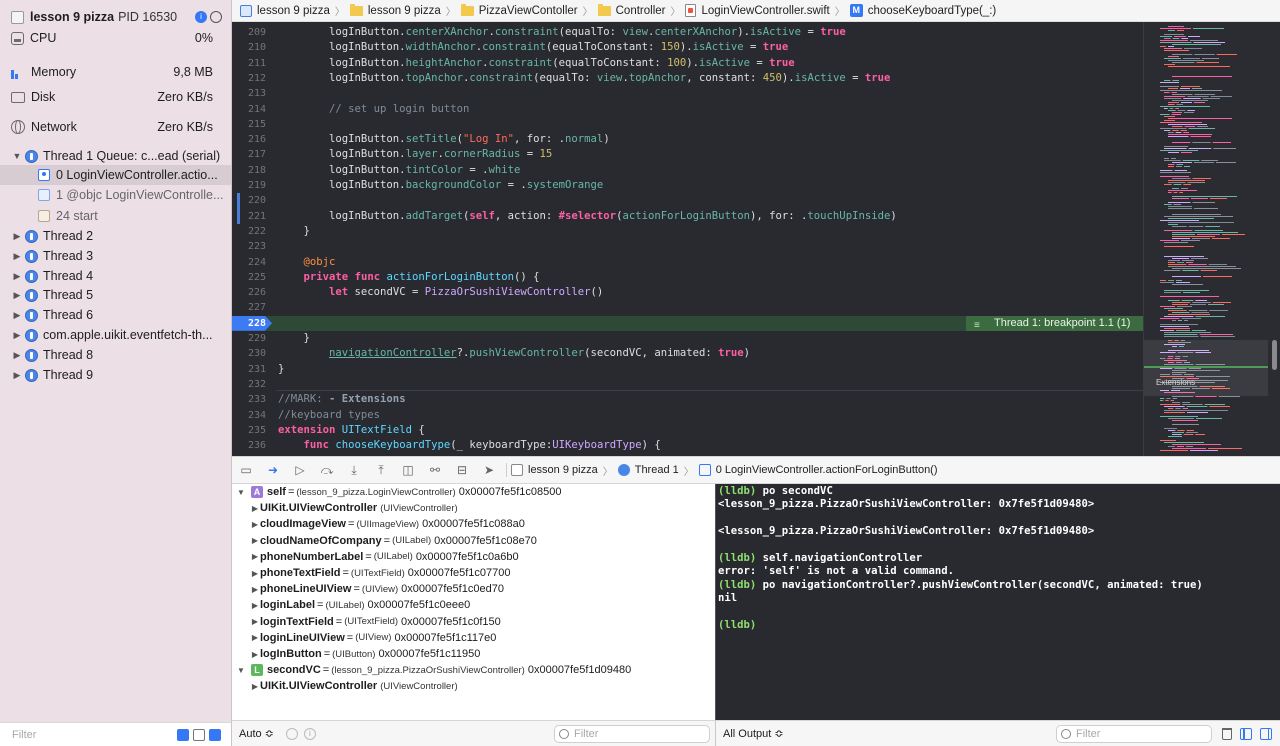  I want to click on jump-bar-item: PizzaViewContoller, so click(519, 10).